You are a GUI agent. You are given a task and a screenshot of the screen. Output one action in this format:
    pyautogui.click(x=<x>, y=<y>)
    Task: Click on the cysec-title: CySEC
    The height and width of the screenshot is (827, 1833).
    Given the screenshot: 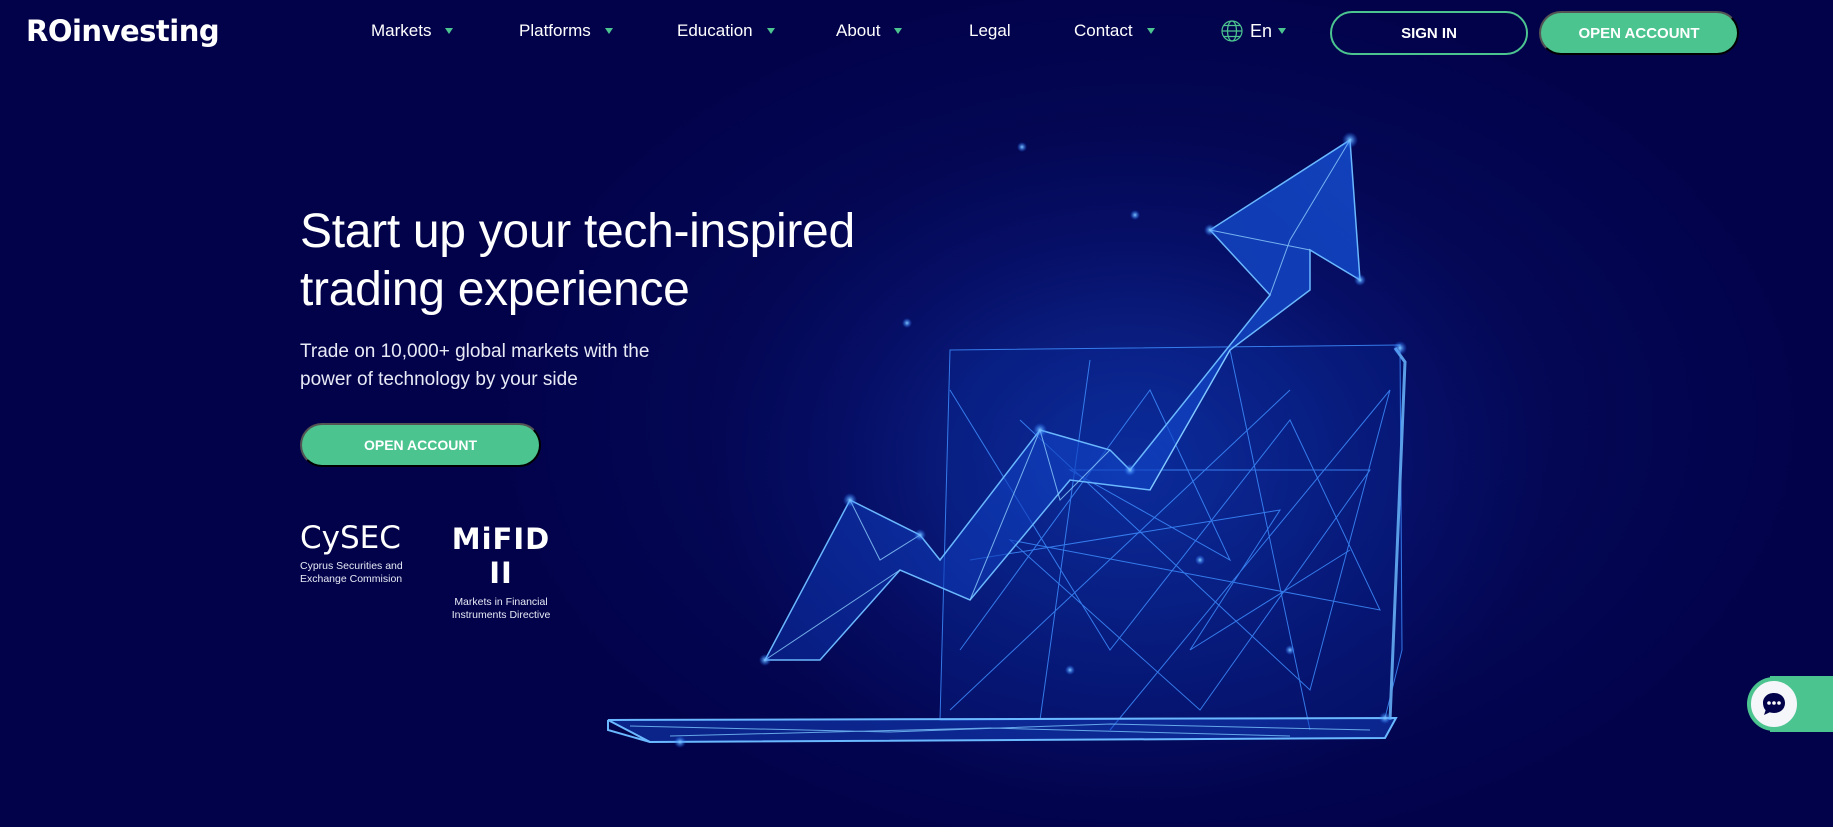 What is the action you would take?
    pyautogui.click(x=350, y=538)
    